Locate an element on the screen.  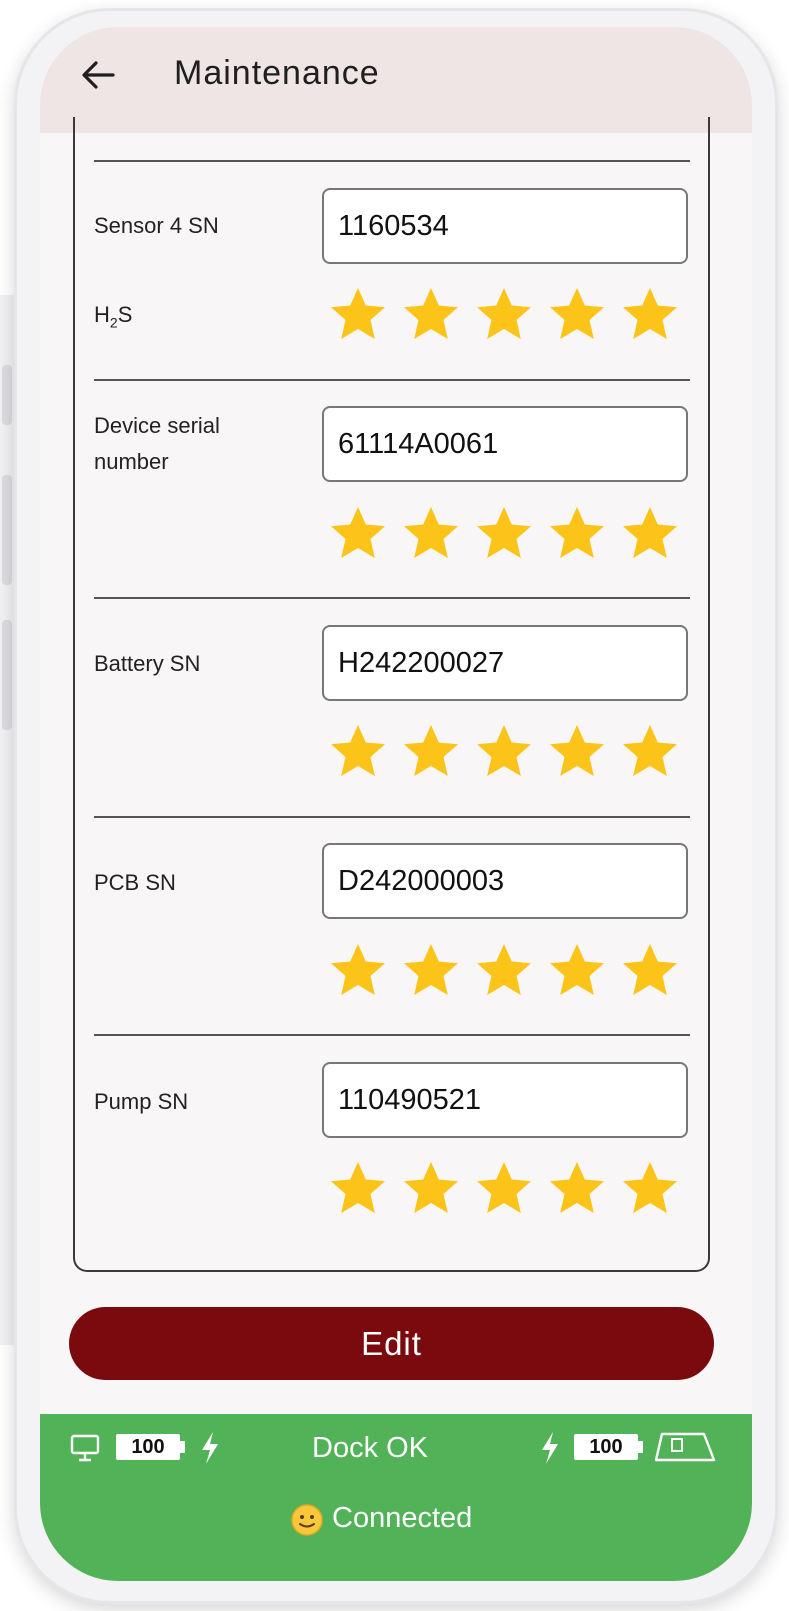
pcb-sn-label: PCB SN is located at coordinates (135, 882).